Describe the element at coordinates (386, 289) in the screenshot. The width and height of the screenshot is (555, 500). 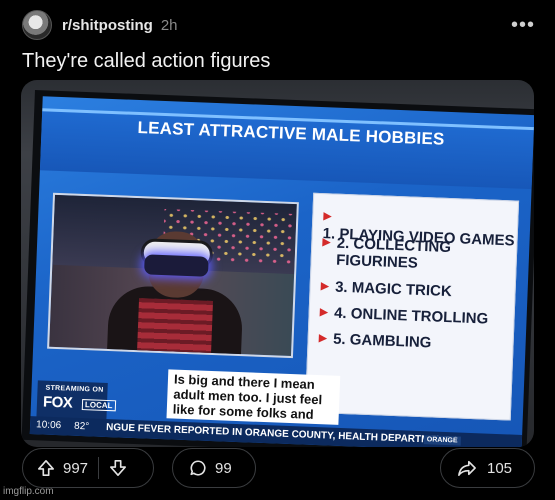
I see `list-item: ▶ 3. MAGIC TRICK` at that location.